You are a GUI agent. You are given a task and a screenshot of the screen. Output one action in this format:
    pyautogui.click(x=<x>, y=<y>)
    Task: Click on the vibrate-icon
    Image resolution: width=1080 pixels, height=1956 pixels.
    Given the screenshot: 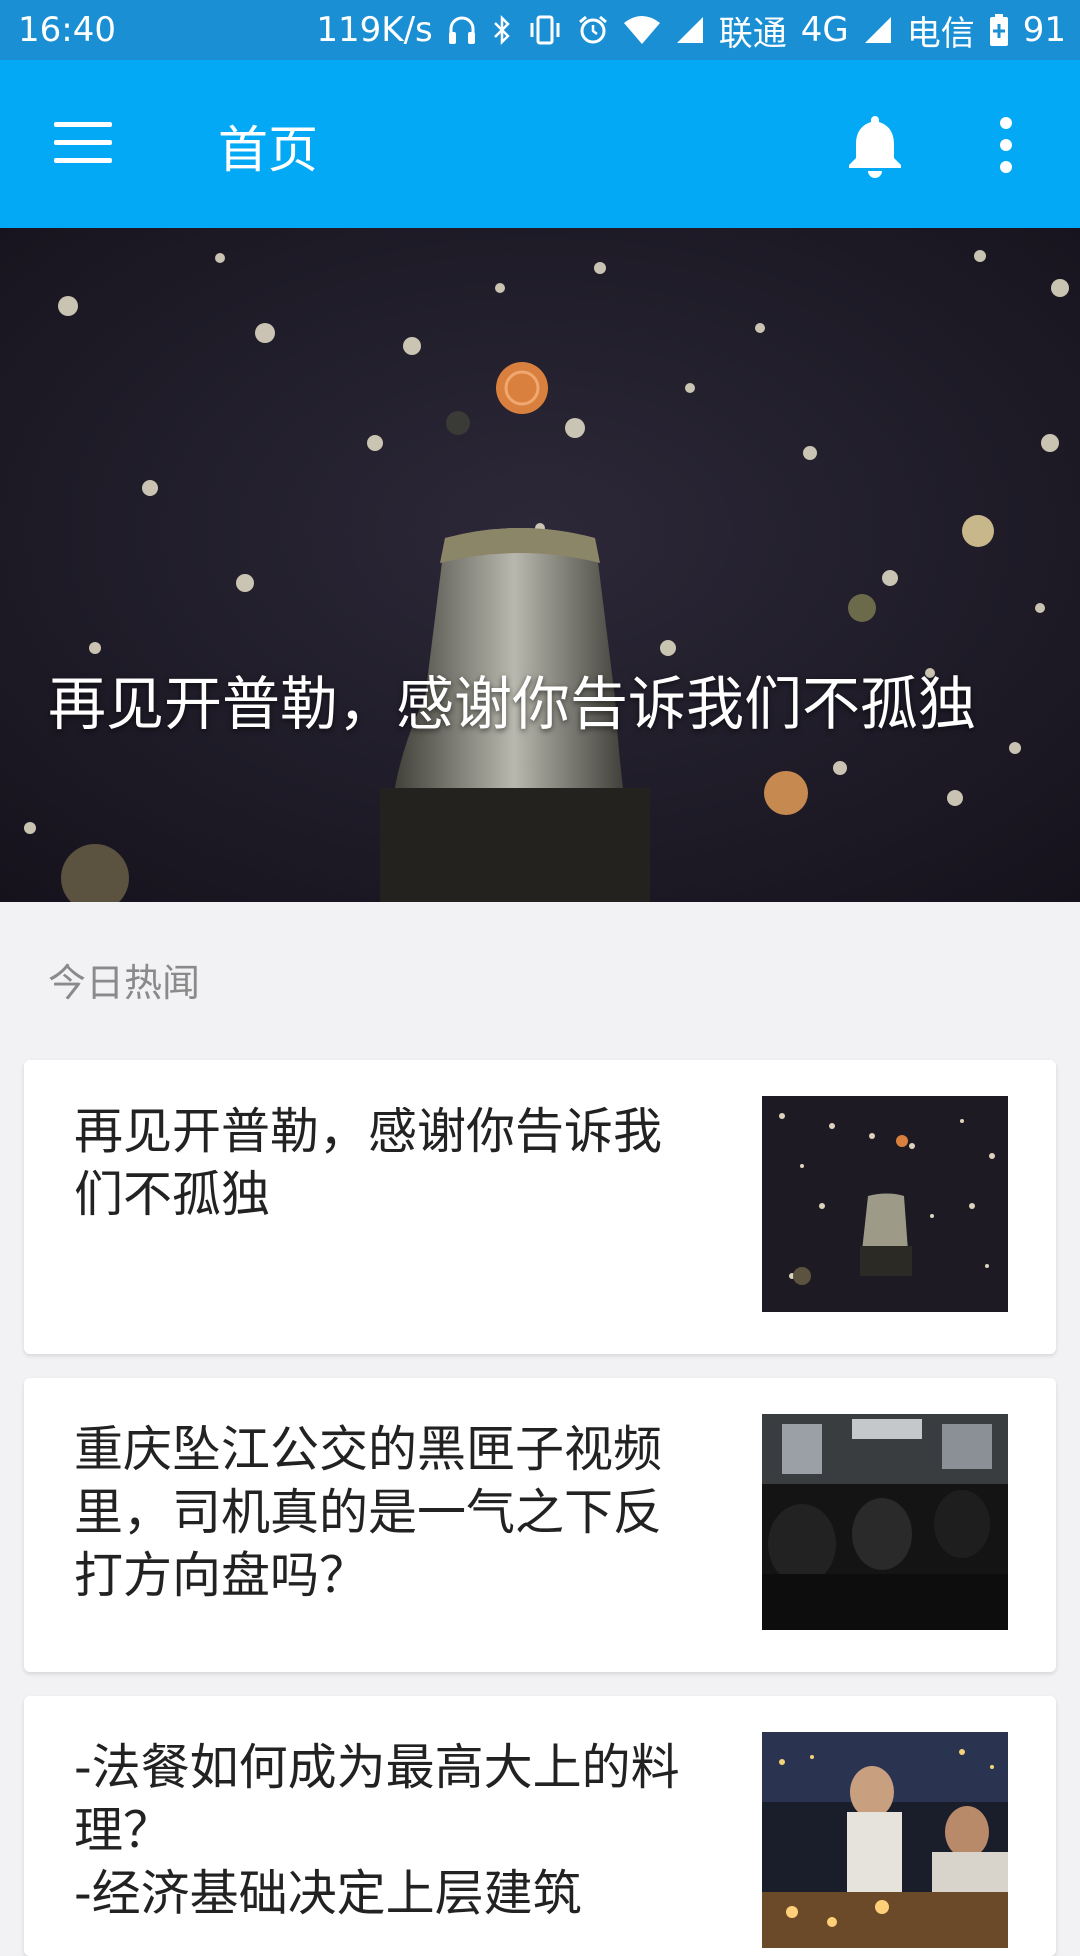 What is the action you would take?
    pyautogui.click(x=545, y=30)
    